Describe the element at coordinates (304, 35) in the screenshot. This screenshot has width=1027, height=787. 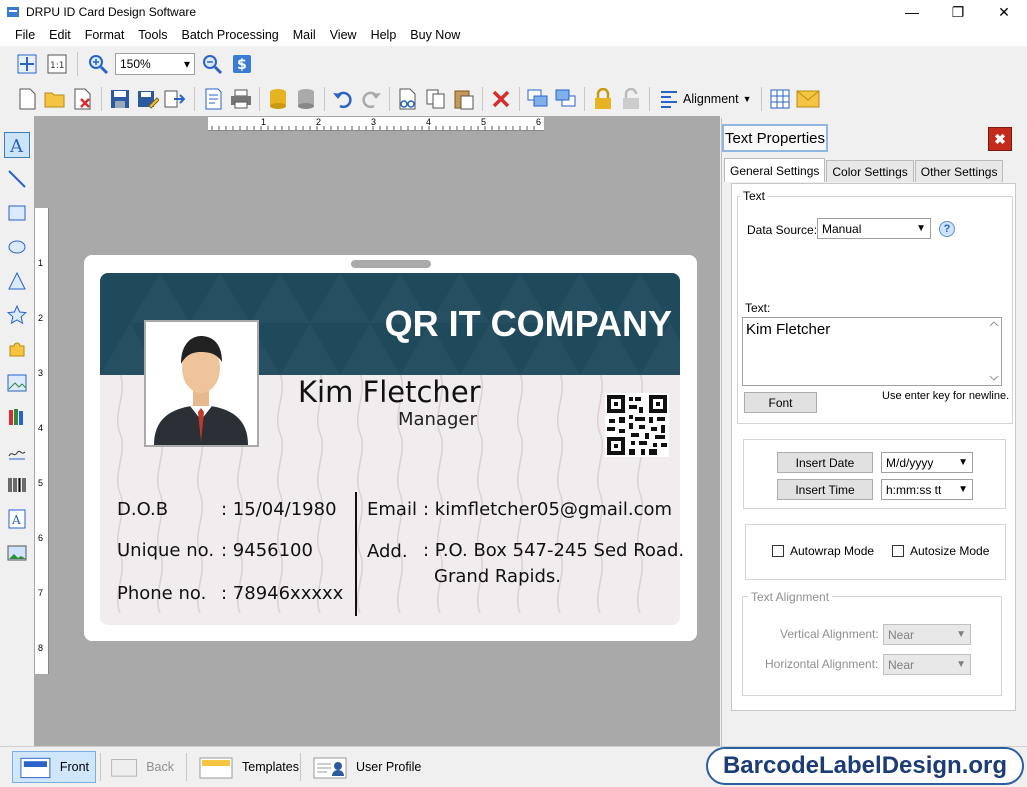
I see `menu-mail: Mail` at that location.